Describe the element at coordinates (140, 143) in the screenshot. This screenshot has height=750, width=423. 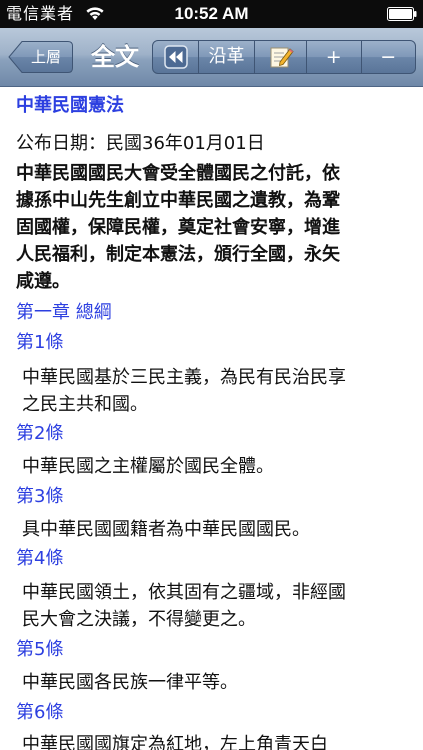
I see `publish-date: 公布日期：民國36年01月01日` at that location.